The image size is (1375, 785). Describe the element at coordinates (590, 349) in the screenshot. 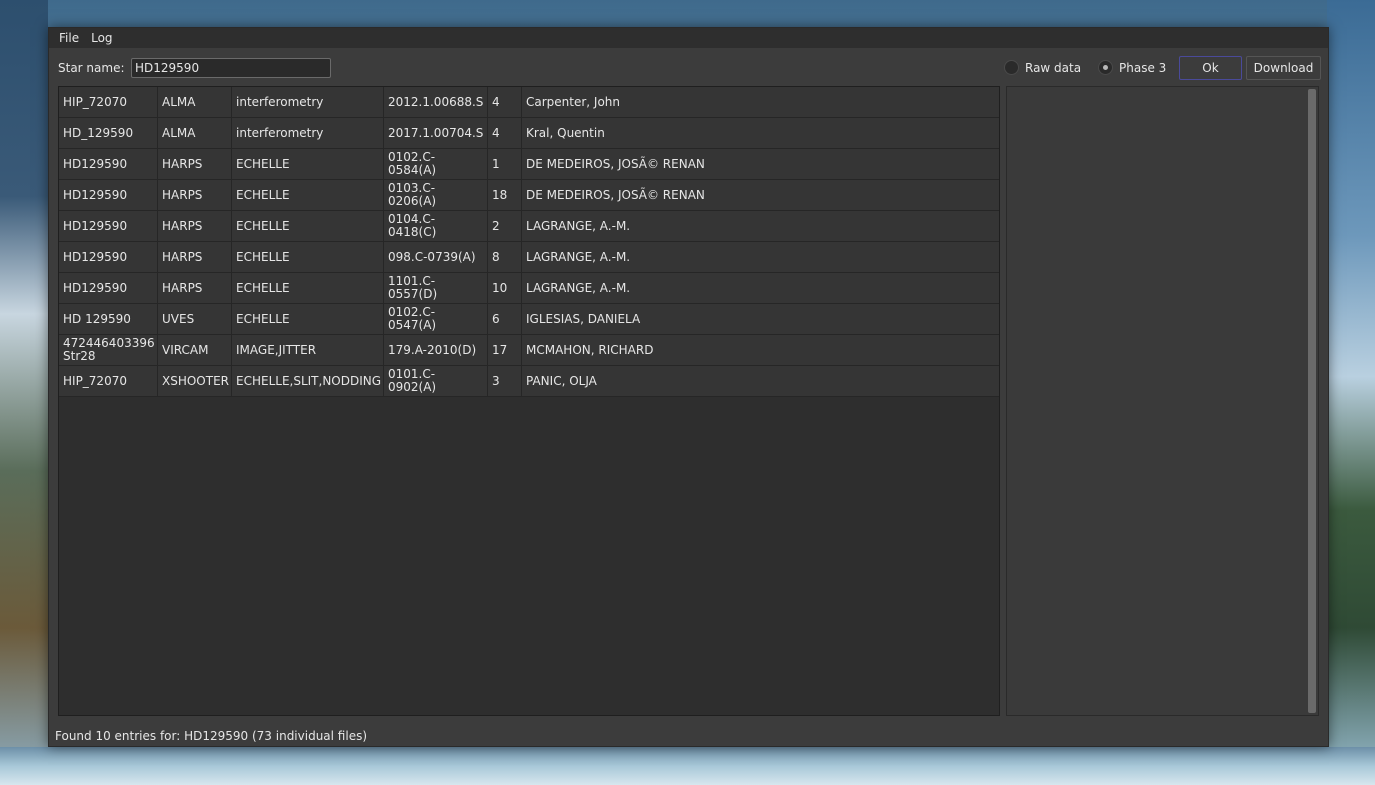

I see `cell-pi-name: MCMAHON, RICHARD` at that location.